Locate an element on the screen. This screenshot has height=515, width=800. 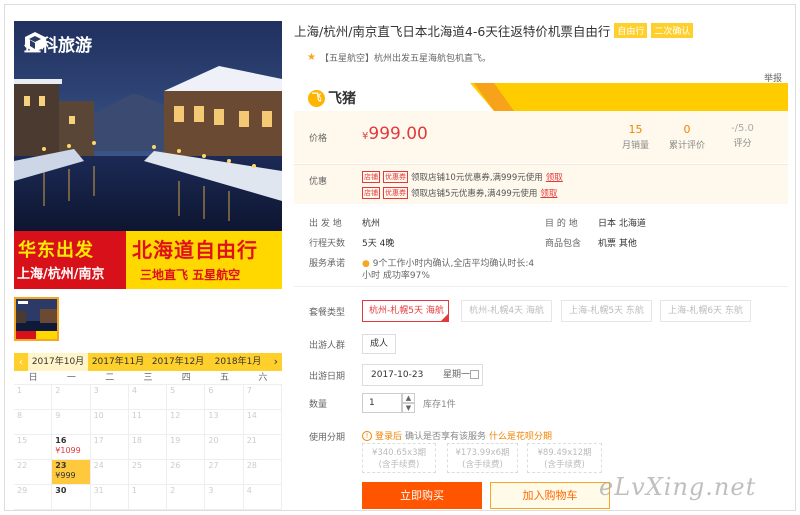
calendar-day-number: 15 is located at coordinates (22, 440).